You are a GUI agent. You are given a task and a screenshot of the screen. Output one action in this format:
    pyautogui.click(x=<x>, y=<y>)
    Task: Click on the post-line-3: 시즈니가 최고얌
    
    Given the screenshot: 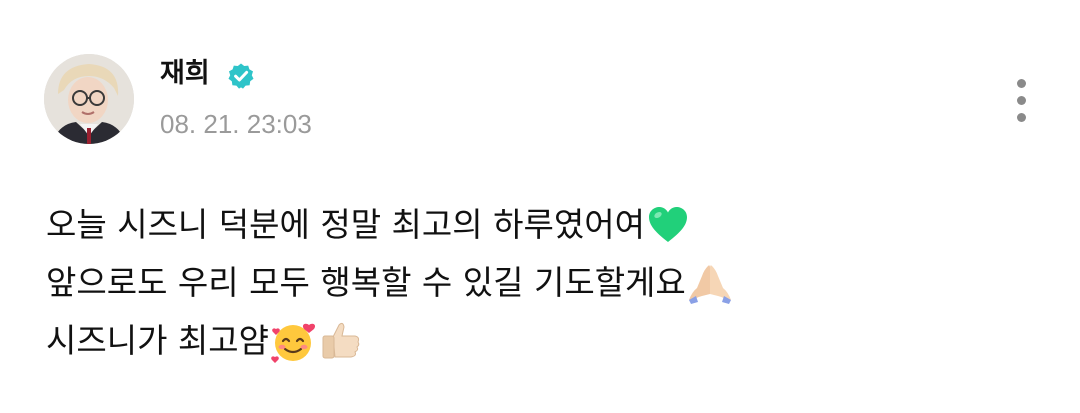 What is the action you would take?
    pyautogui.click(x=546, y=341)
    